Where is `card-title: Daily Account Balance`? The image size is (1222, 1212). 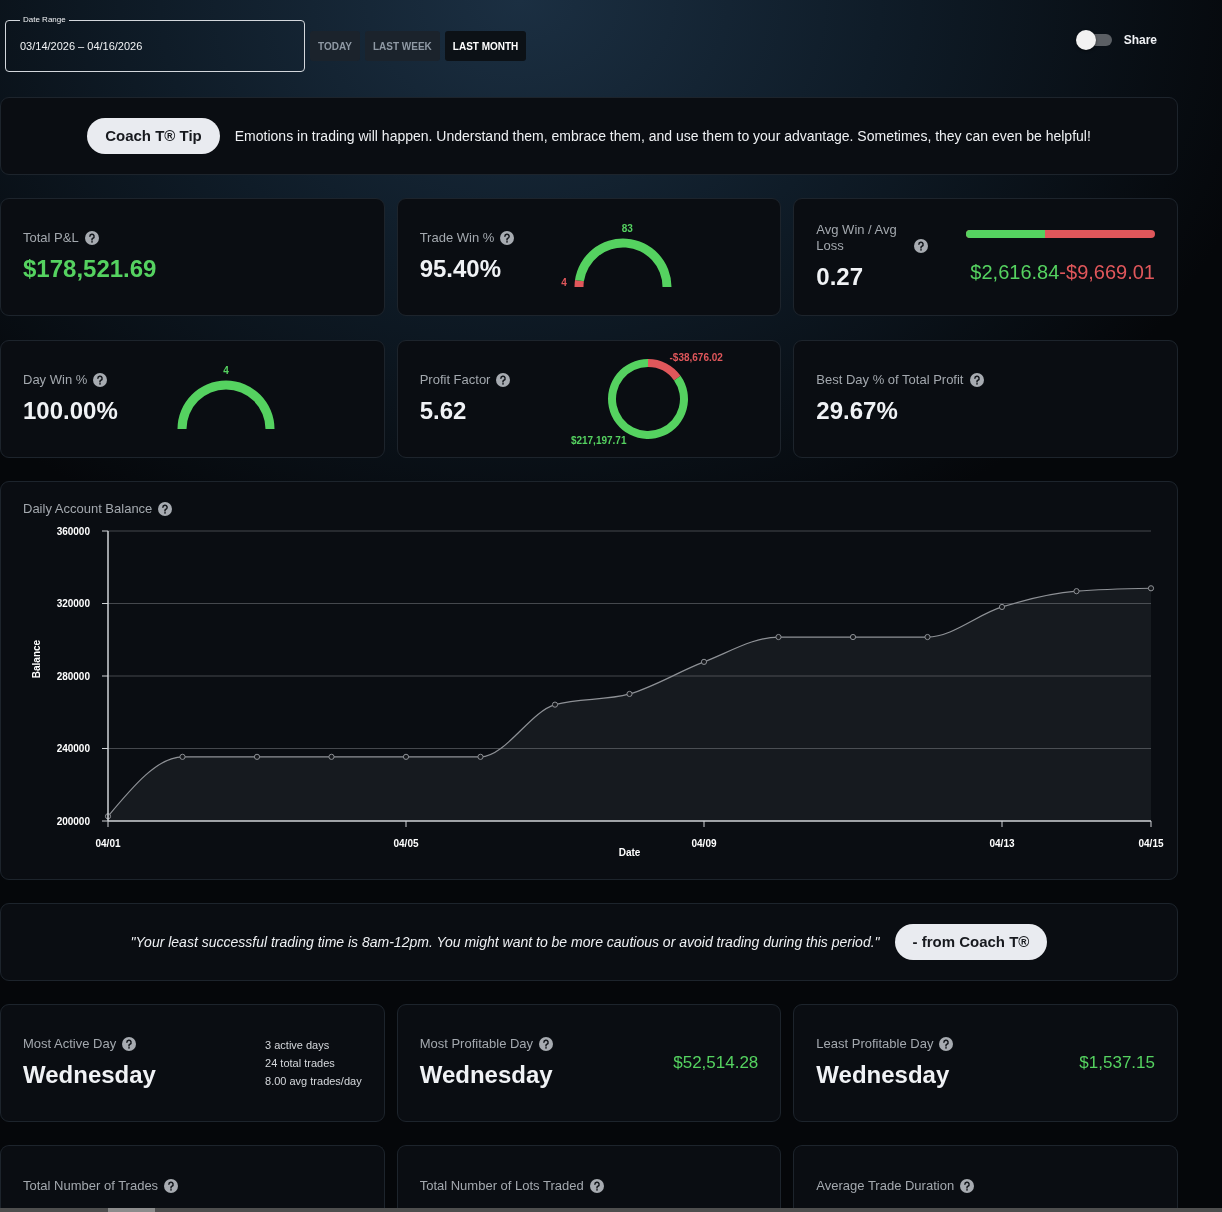 card-title: Daily Account Balance is located at coordinates (88, 509).